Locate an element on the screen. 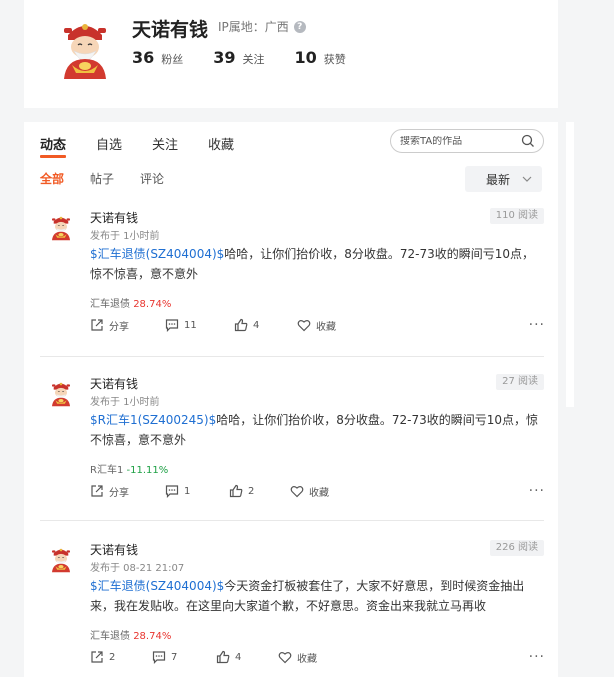 The image size is (614, 677). ip-location: IP属地：广西 ? is located at coordinates (262, 26).